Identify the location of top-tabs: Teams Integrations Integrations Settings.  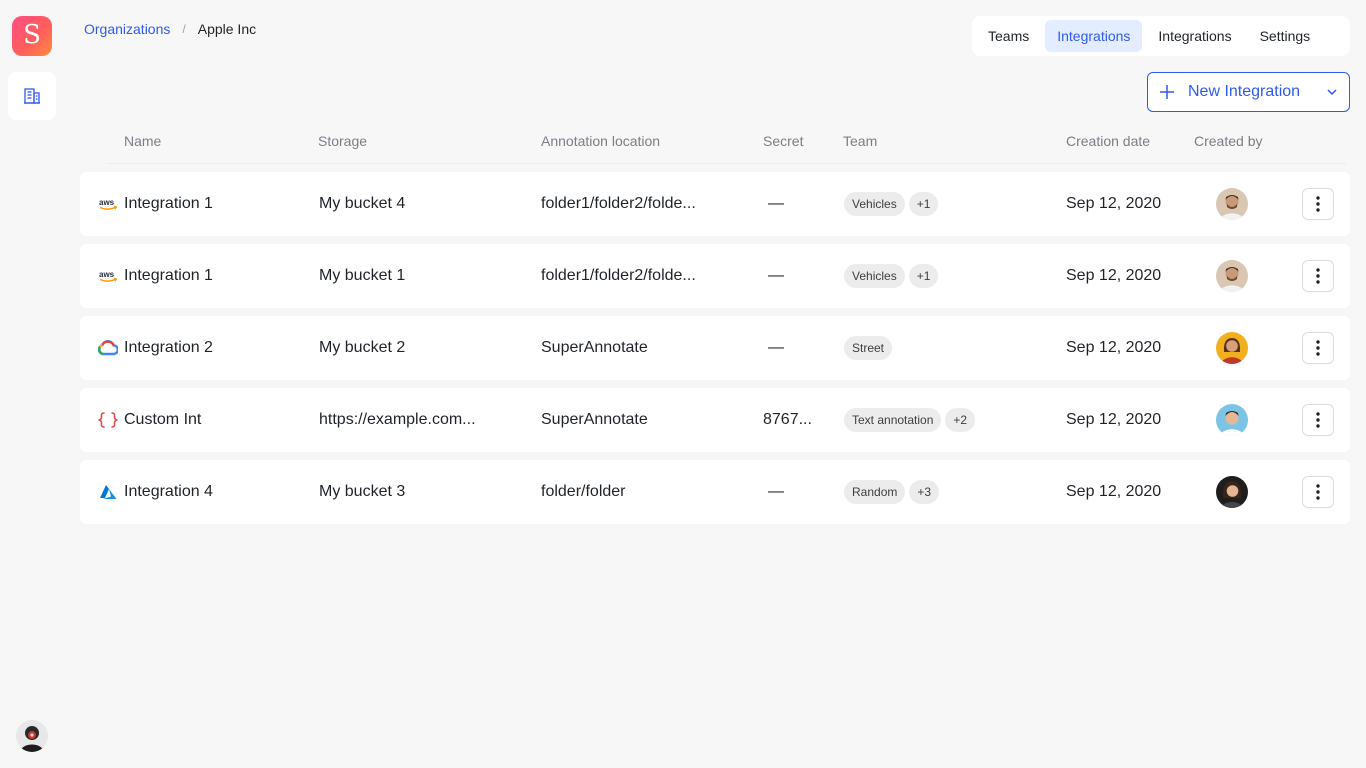
(1161, 36).